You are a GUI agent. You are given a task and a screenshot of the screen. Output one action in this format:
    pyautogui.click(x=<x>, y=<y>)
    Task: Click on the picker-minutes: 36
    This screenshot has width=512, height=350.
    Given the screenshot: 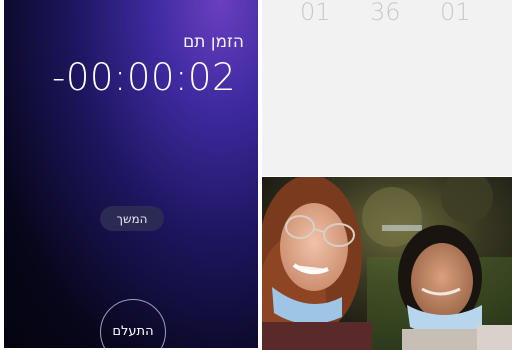 What is the action you would take?
    pyautogui.click(x=385, y=13)
    